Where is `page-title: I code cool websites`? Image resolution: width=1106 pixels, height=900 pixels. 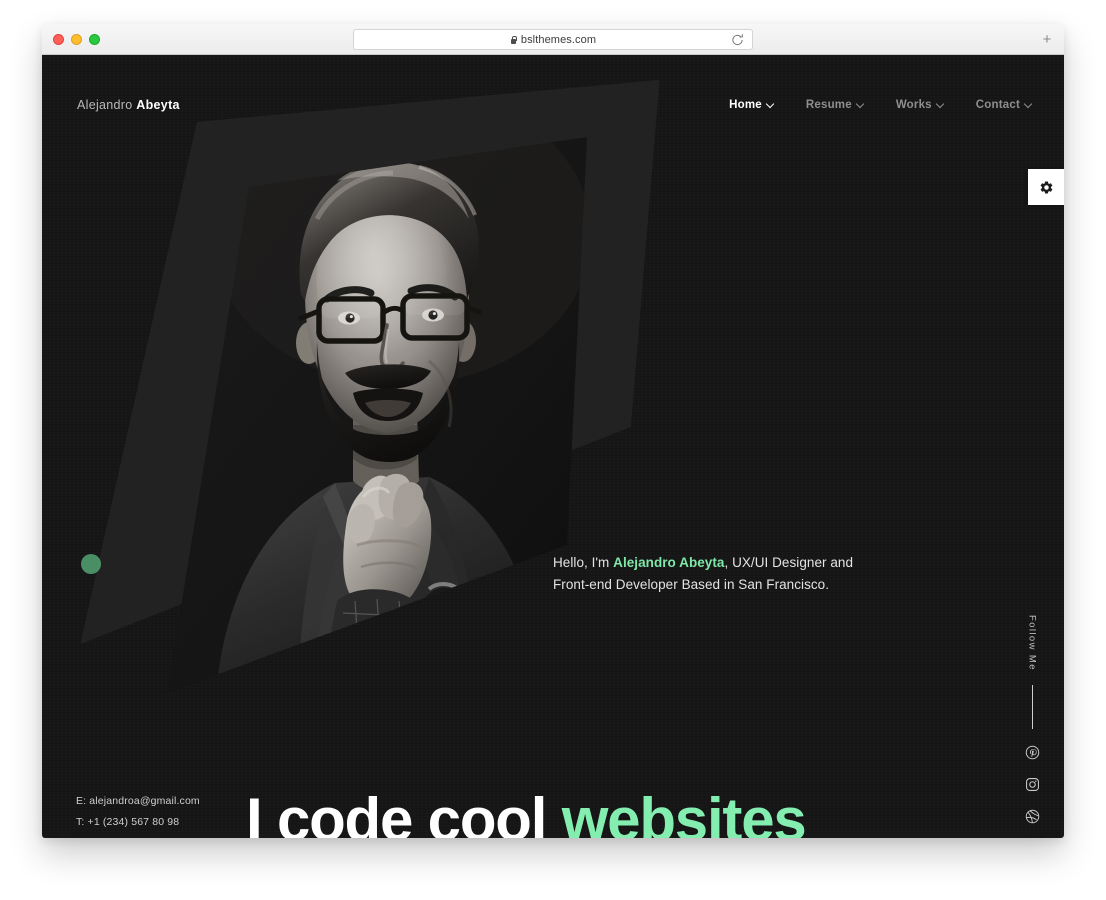
page-title: I code cool websites is located at coordinates (526, 814).